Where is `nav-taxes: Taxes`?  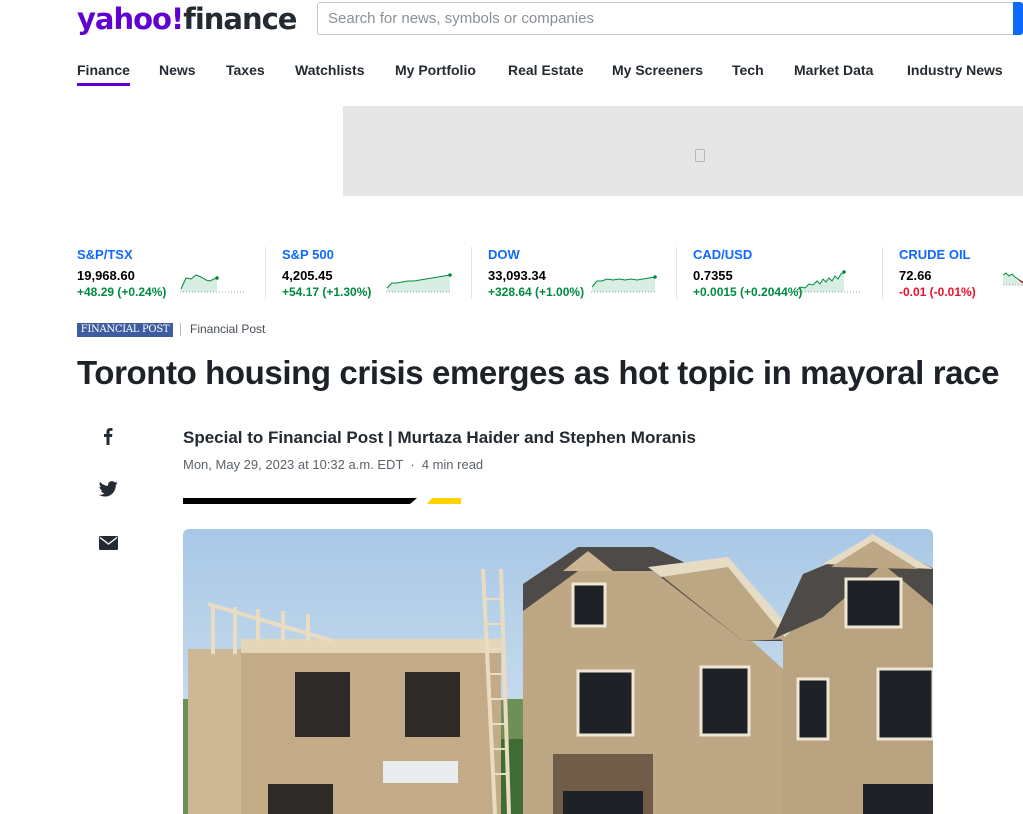 nav-taxes: Taxes is located at coordinates (245, 70).